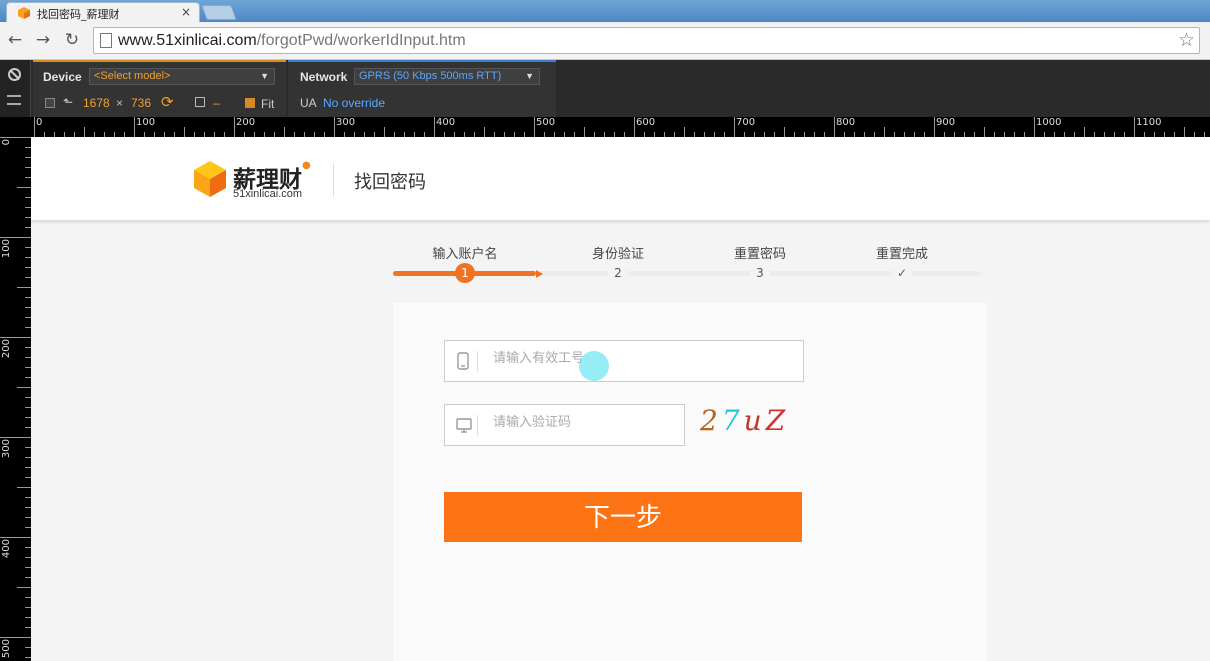  What do you see at coordinates (594, 366) in the screenshot?
I see `touch-cursor` at bounding box center [594, 366].